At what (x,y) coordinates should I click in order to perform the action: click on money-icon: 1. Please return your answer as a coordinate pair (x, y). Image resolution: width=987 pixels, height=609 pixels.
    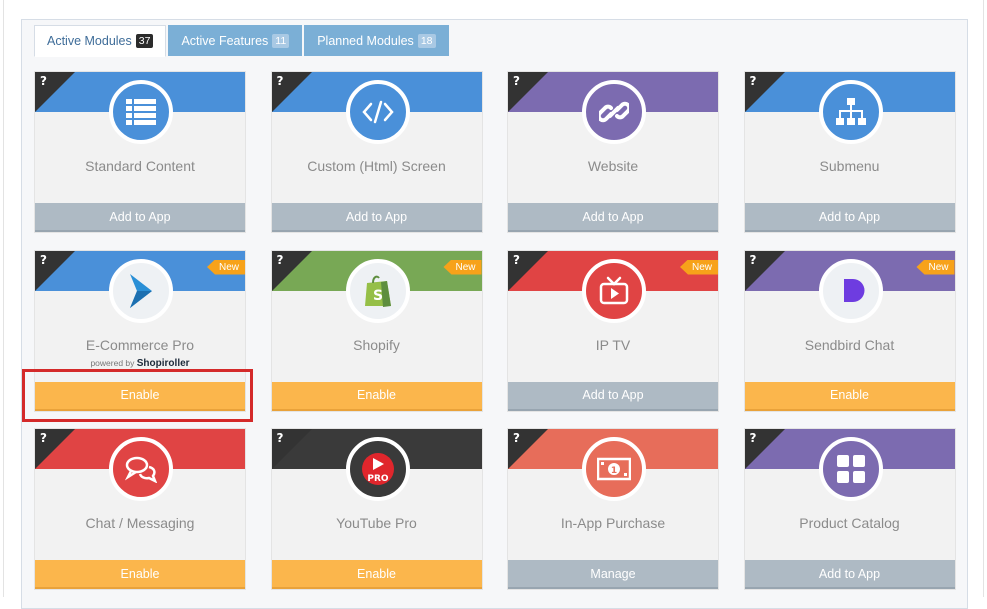
    Looking at the image, I should click on (614, 469).